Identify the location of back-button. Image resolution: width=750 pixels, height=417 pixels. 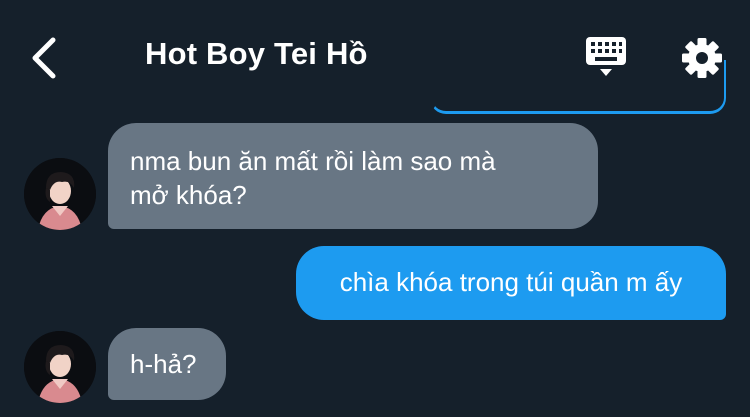
(44, 58).